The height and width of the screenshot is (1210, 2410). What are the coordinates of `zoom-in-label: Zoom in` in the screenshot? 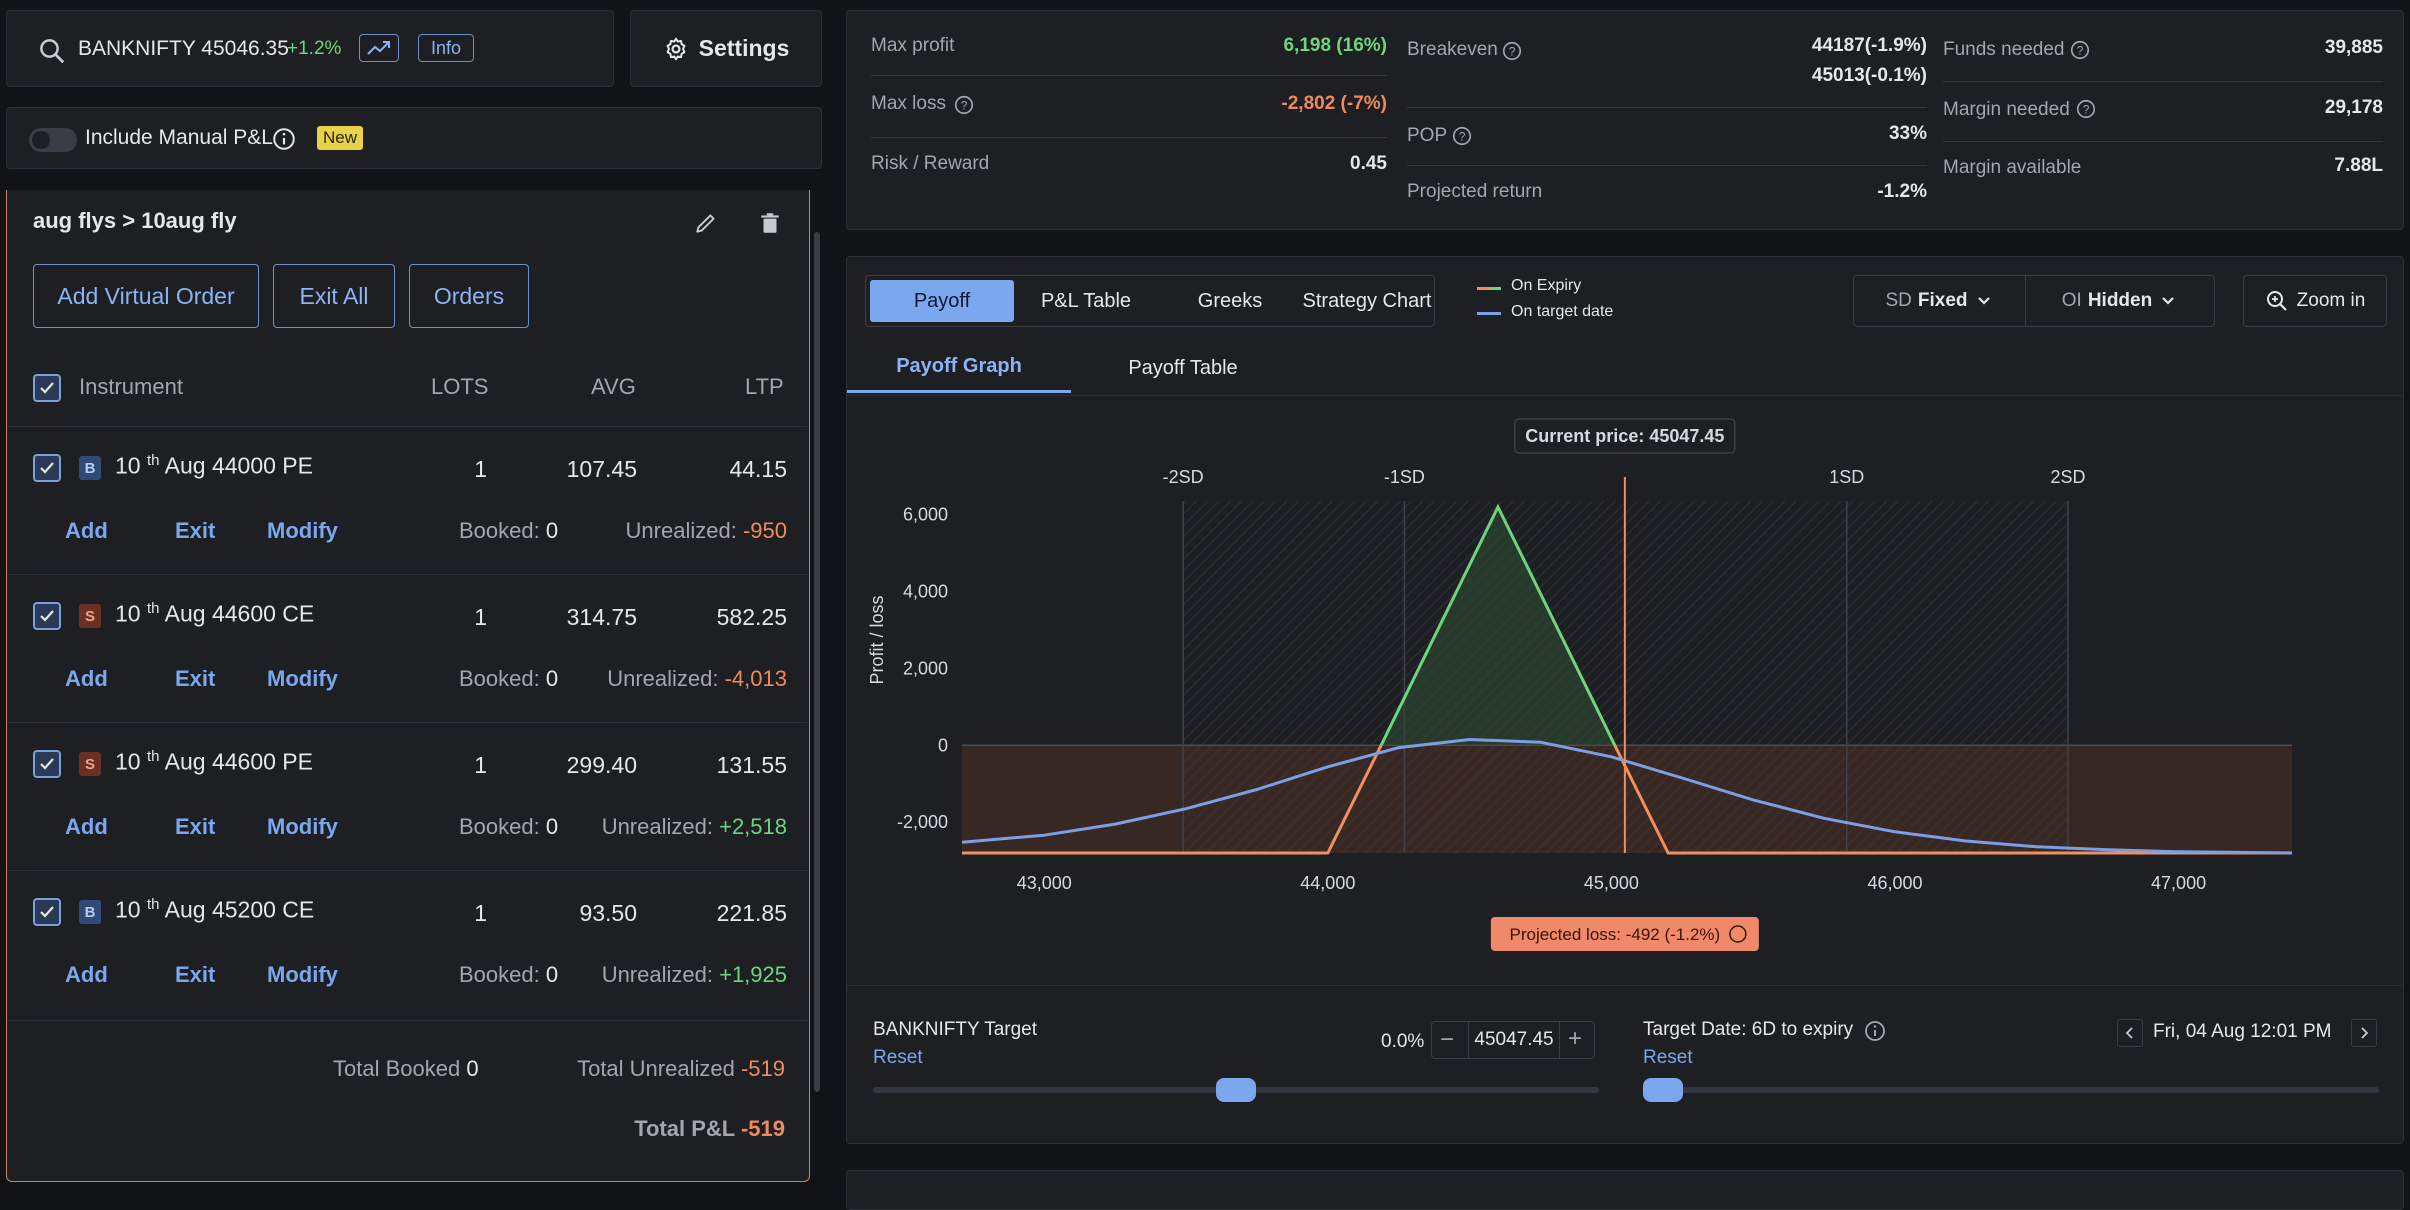 It's located at (2331, 300).